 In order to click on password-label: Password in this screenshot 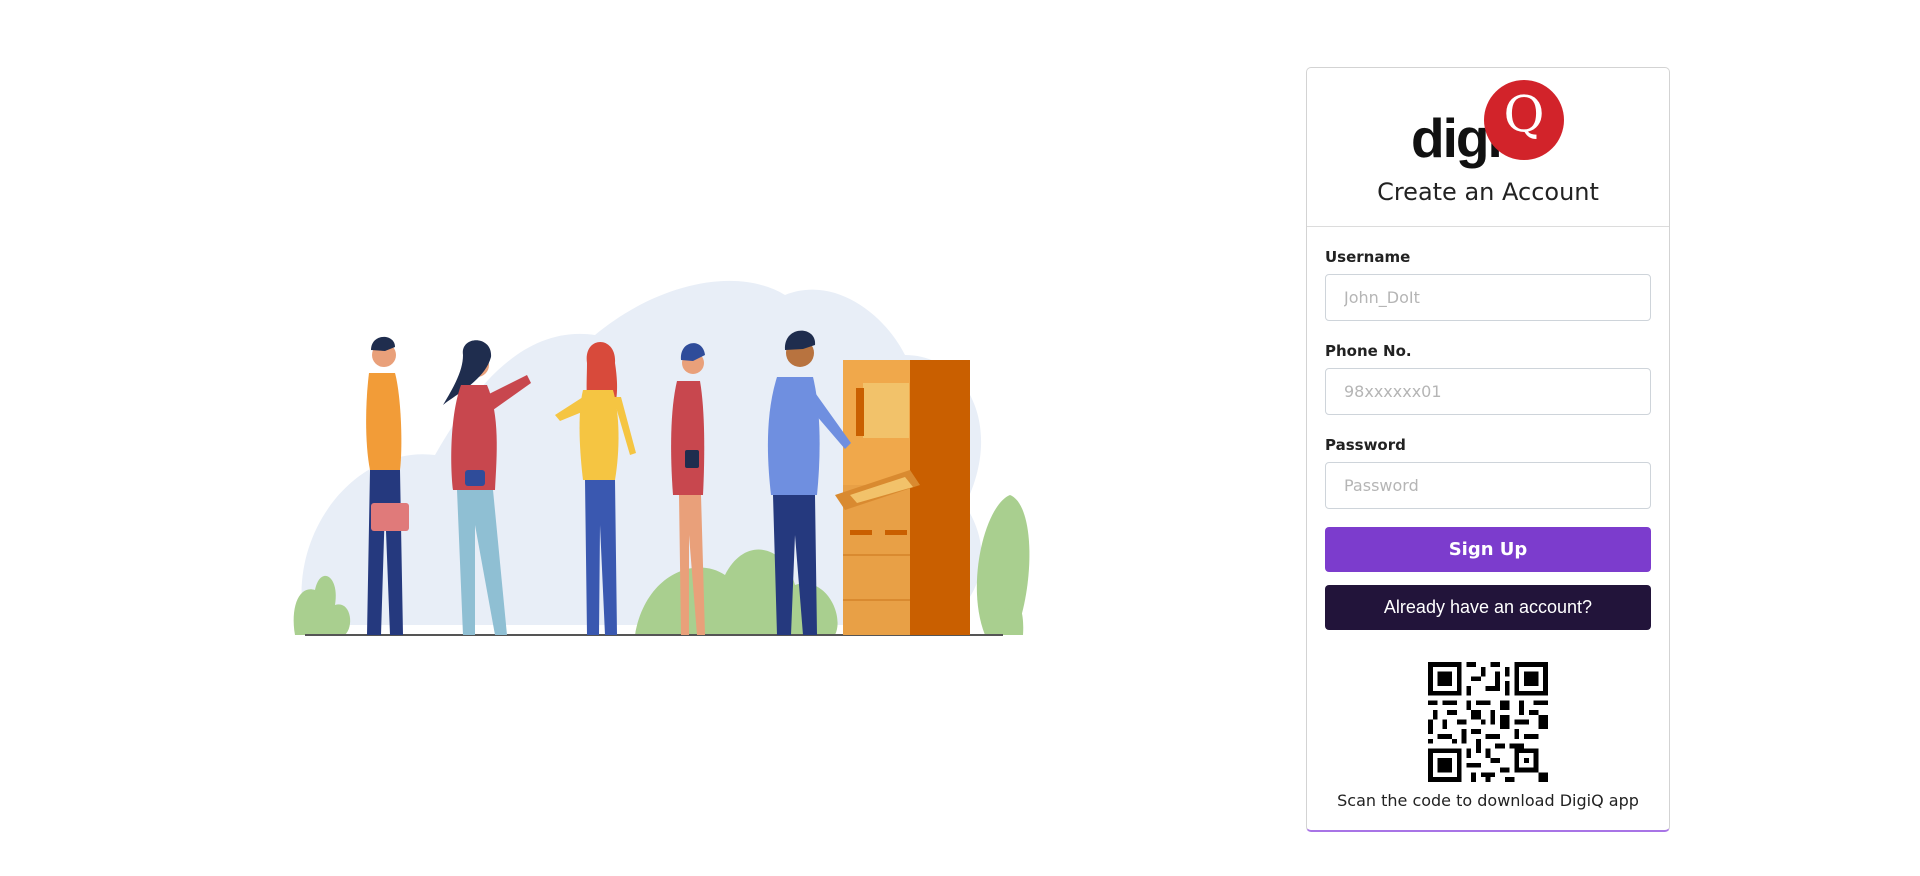, I will do `click(1365, 445)`.